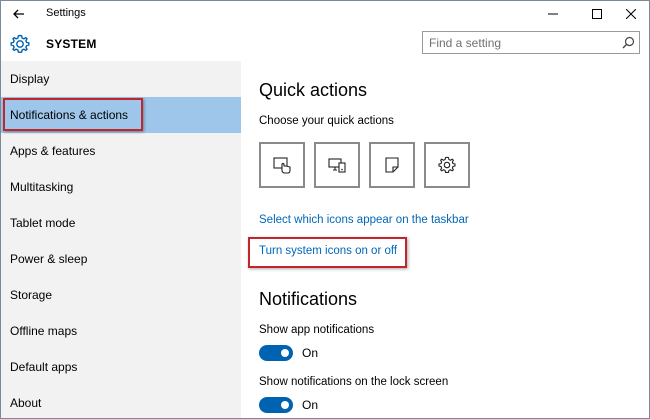 The width and height of the screenshot is (650, 419). I want to click on close-icon, so click(631, 14).